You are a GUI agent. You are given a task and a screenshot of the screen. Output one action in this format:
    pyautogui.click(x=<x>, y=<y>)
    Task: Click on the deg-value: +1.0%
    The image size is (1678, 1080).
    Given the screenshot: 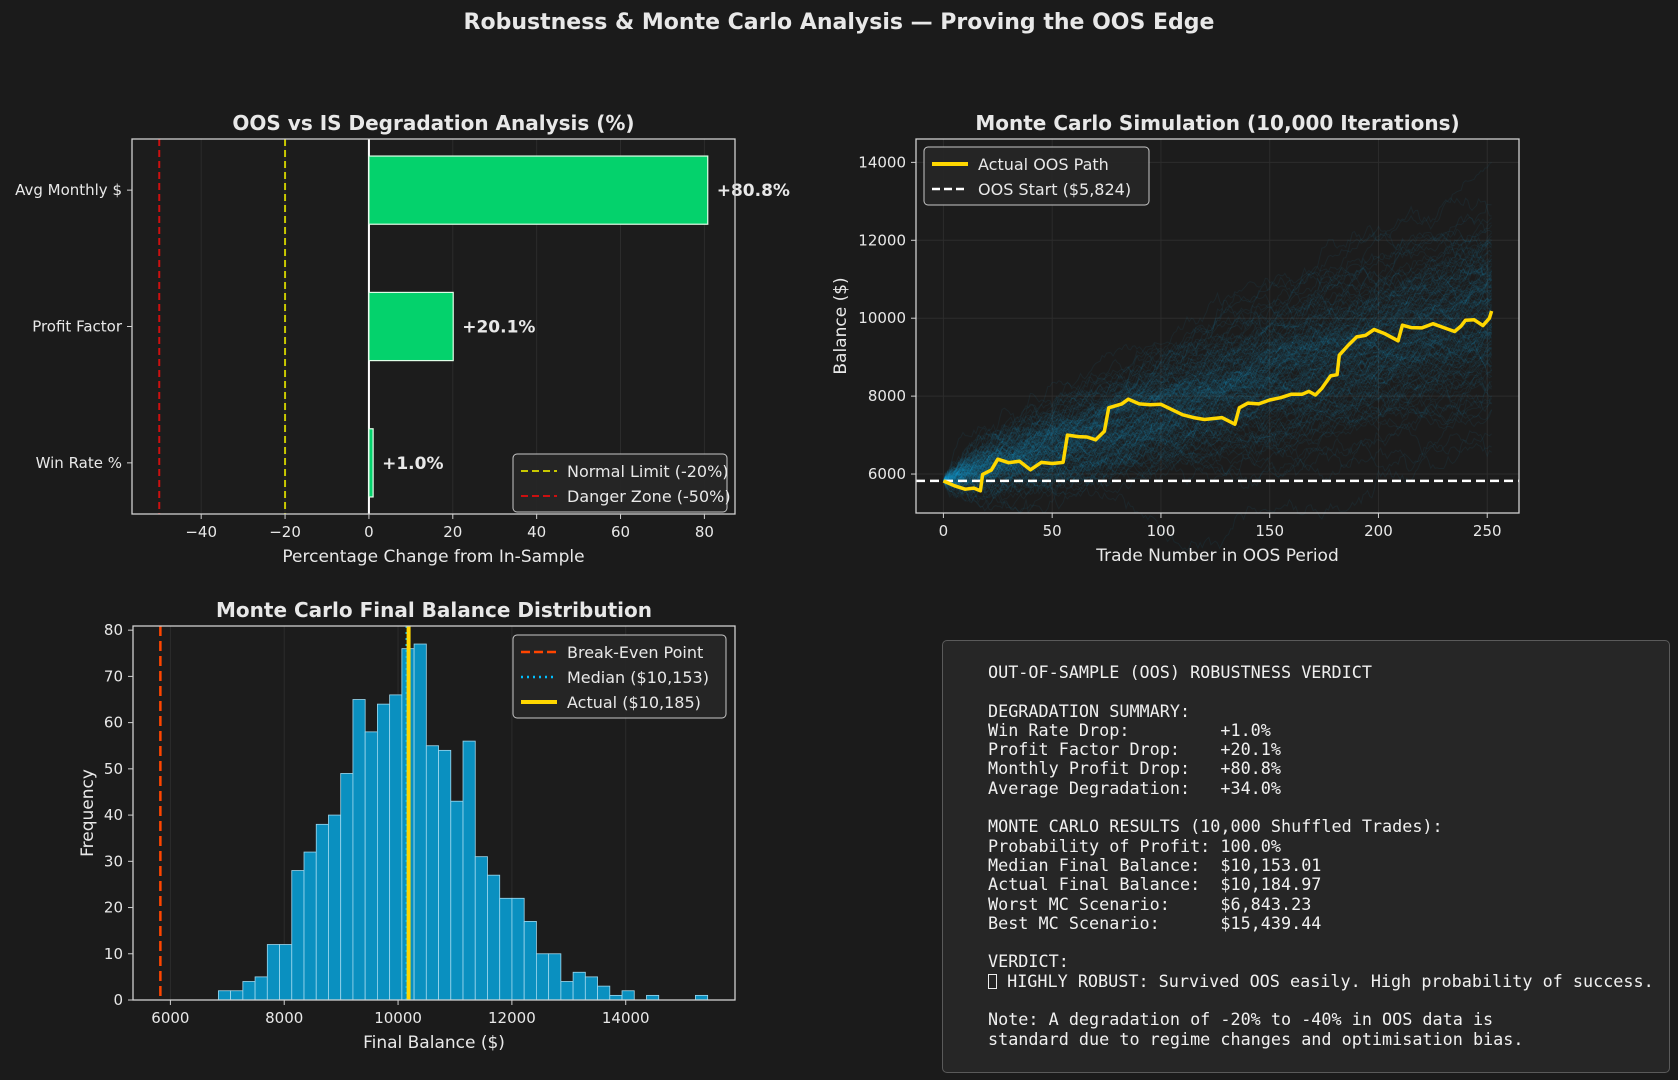 What is the action you would take?
    pyautogui.click(x=1245, y=729)
    